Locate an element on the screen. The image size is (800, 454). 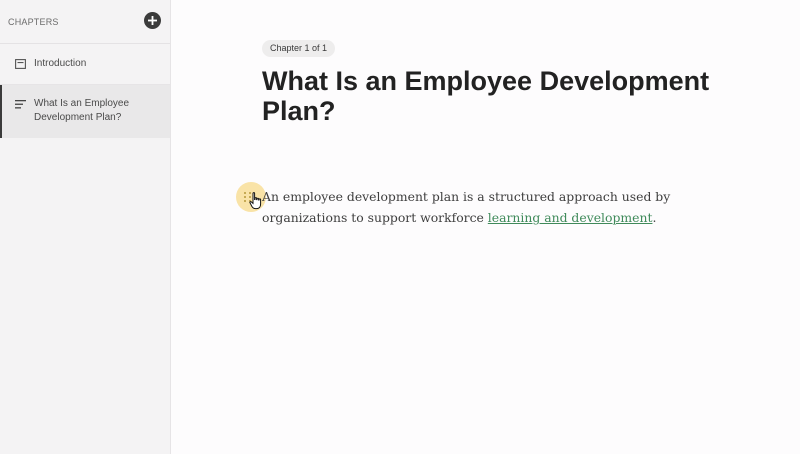
learning-development-link: learning and development is located at coordinates (570, 217).